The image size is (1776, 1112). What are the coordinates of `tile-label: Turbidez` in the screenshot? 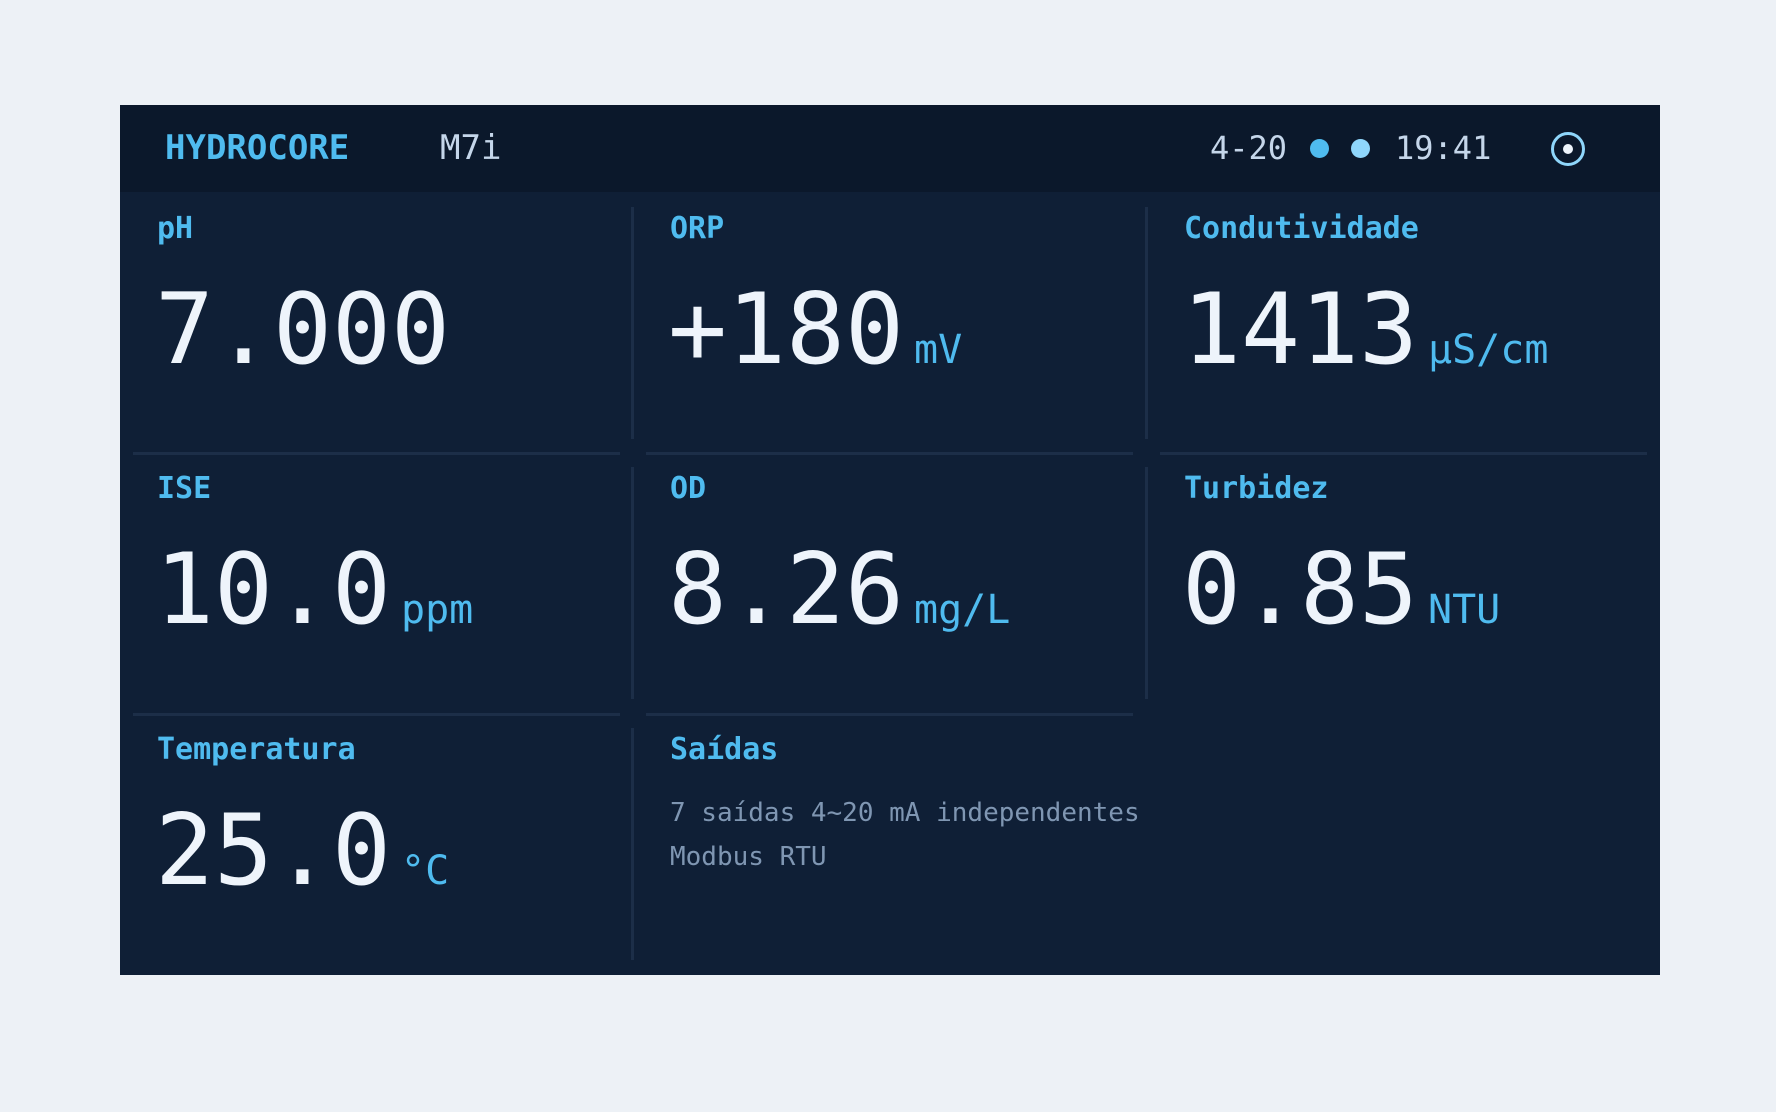 It's located at (1256, 488).